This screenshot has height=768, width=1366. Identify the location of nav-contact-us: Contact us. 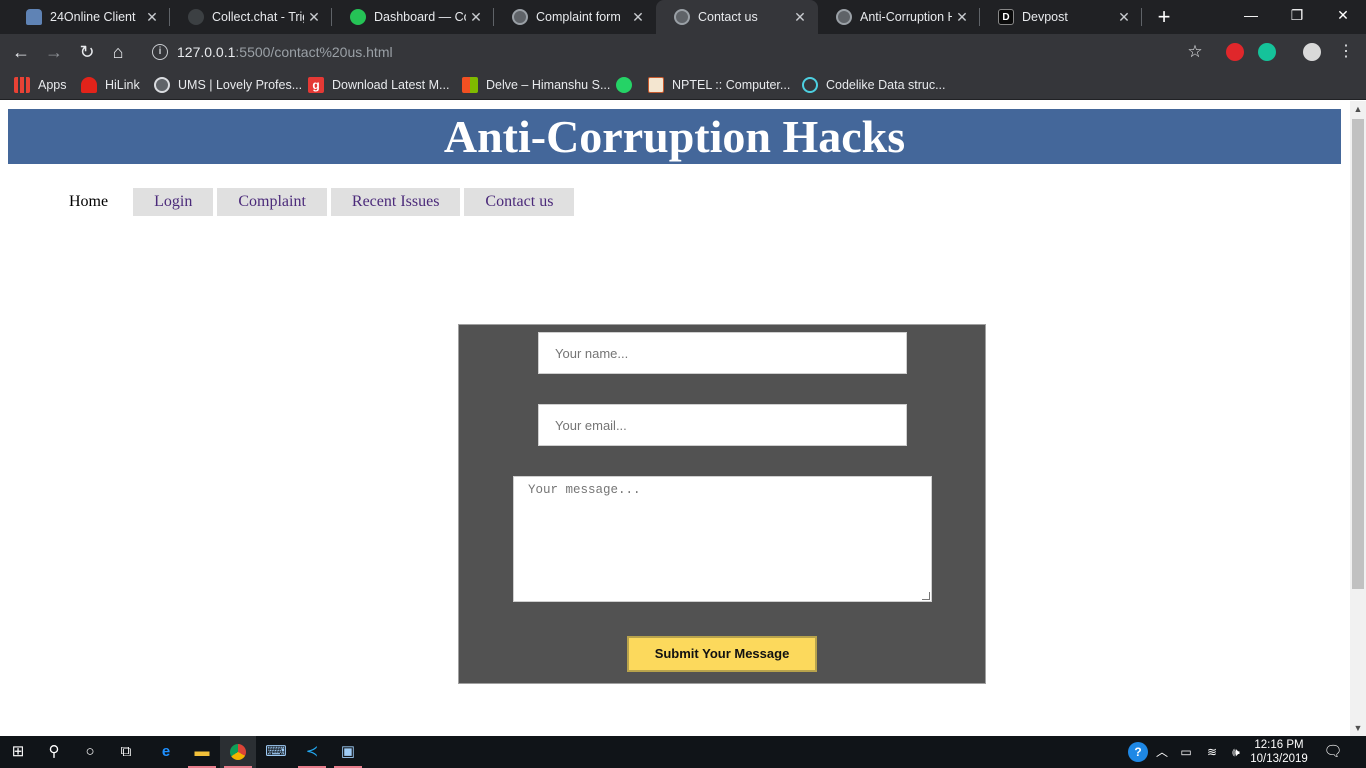
(519, 202).